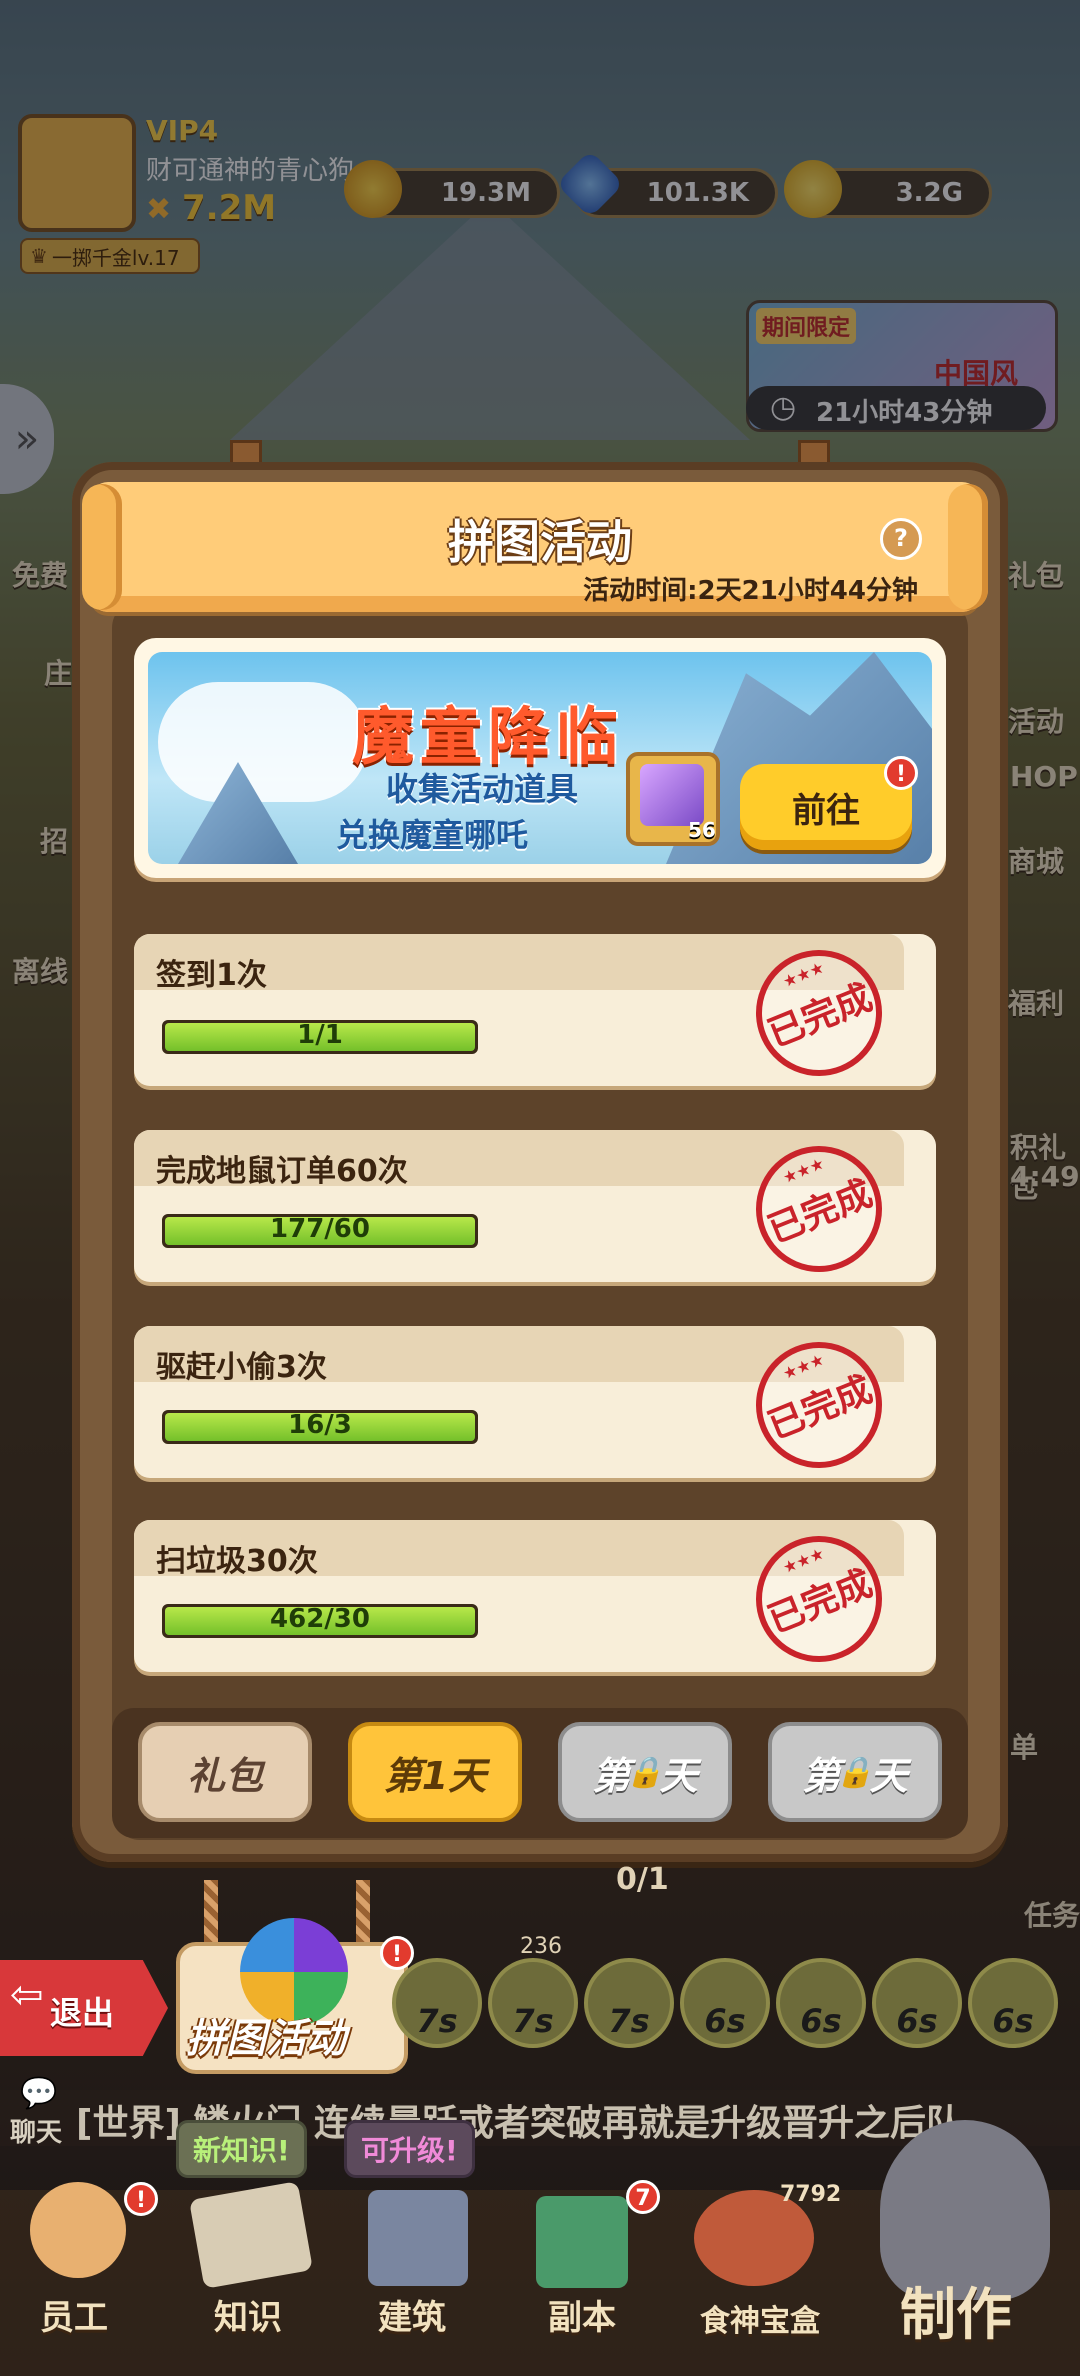 The height and width of the screenshot is (2376, 1080). I want to click on promo-cloud, so click(263, 742).